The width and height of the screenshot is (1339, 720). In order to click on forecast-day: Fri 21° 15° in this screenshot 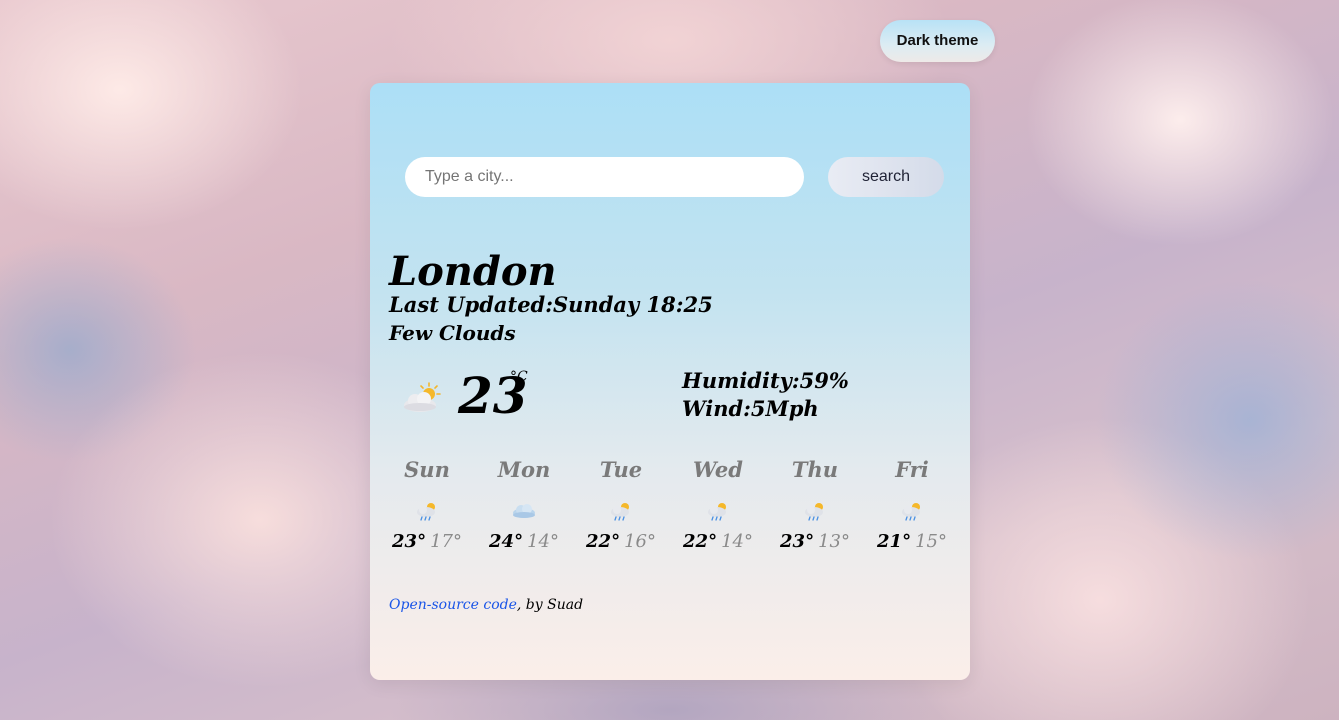, I will do `click(912, 504)`.